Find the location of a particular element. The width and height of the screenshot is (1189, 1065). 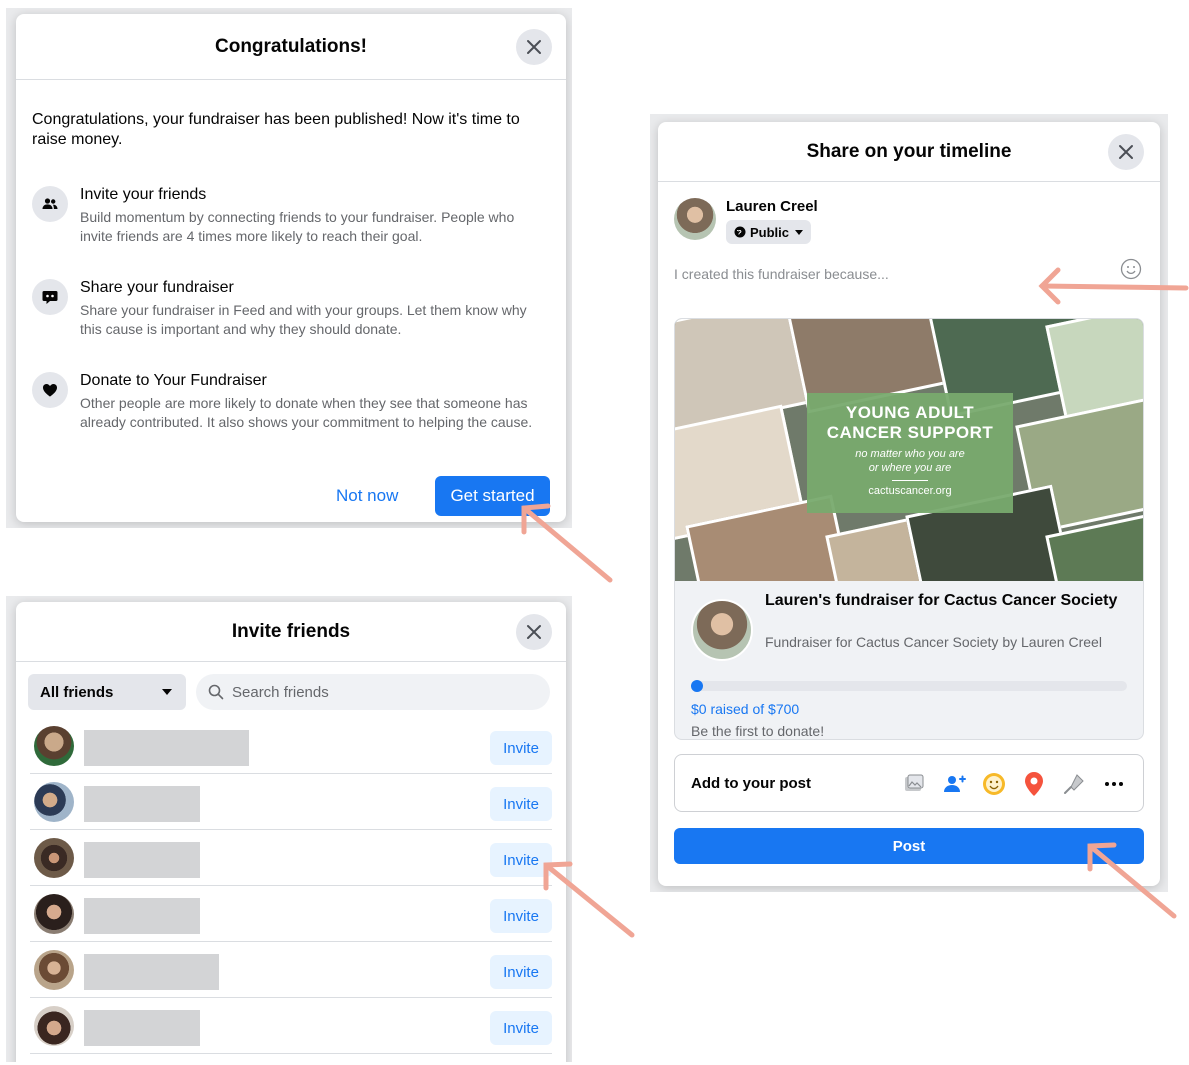

dialog-title: Share on your timeline is located at coordinates (909, 151).